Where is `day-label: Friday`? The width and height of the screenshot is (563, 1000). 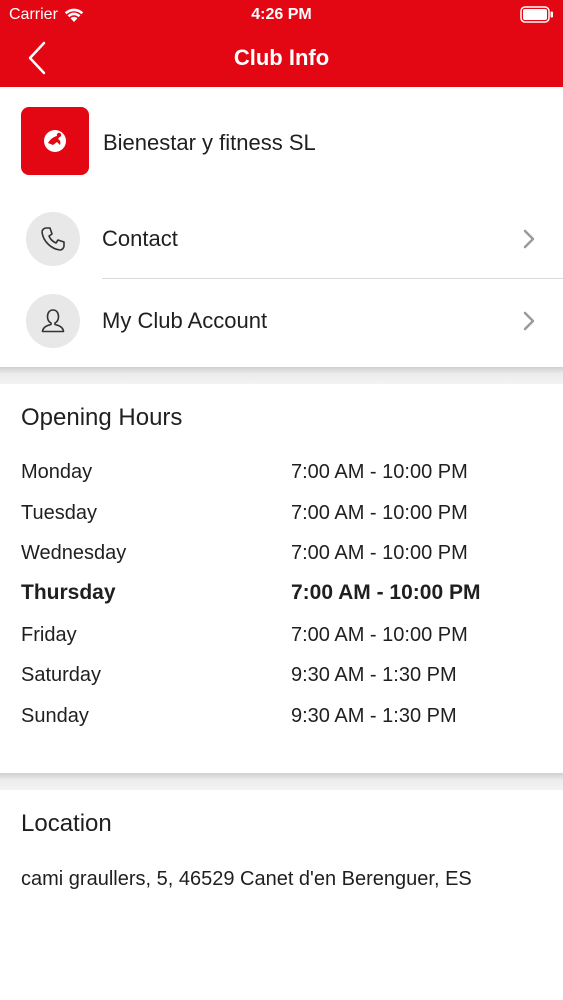 day-label: Friday is located at coordinates (49, 635).